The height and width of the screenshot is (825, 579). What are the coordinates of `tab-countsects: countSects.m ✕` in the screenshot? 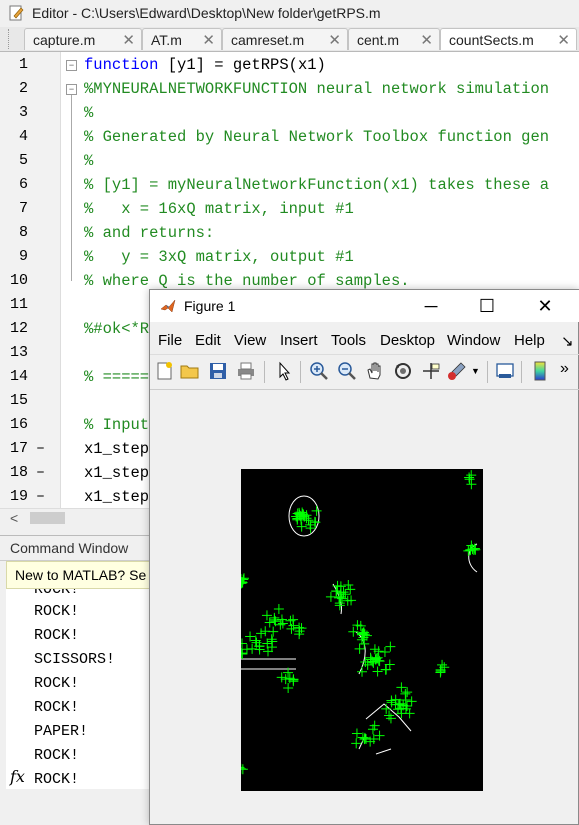 It's located at (508, 39).